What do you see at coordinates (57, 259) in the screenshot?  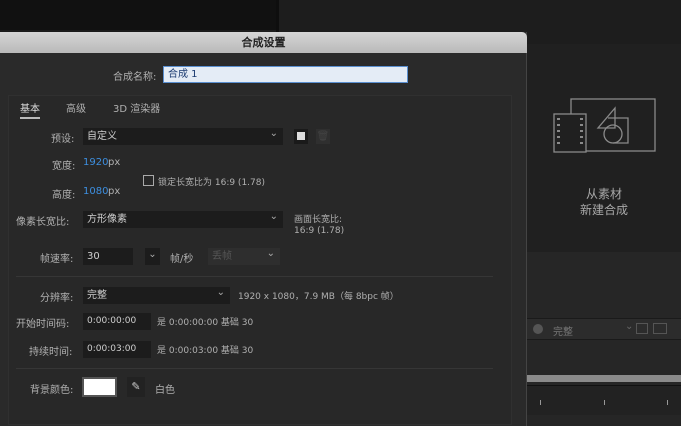 I see `frame-rate-label: 帧速率:` at bounding box center [57, 259].